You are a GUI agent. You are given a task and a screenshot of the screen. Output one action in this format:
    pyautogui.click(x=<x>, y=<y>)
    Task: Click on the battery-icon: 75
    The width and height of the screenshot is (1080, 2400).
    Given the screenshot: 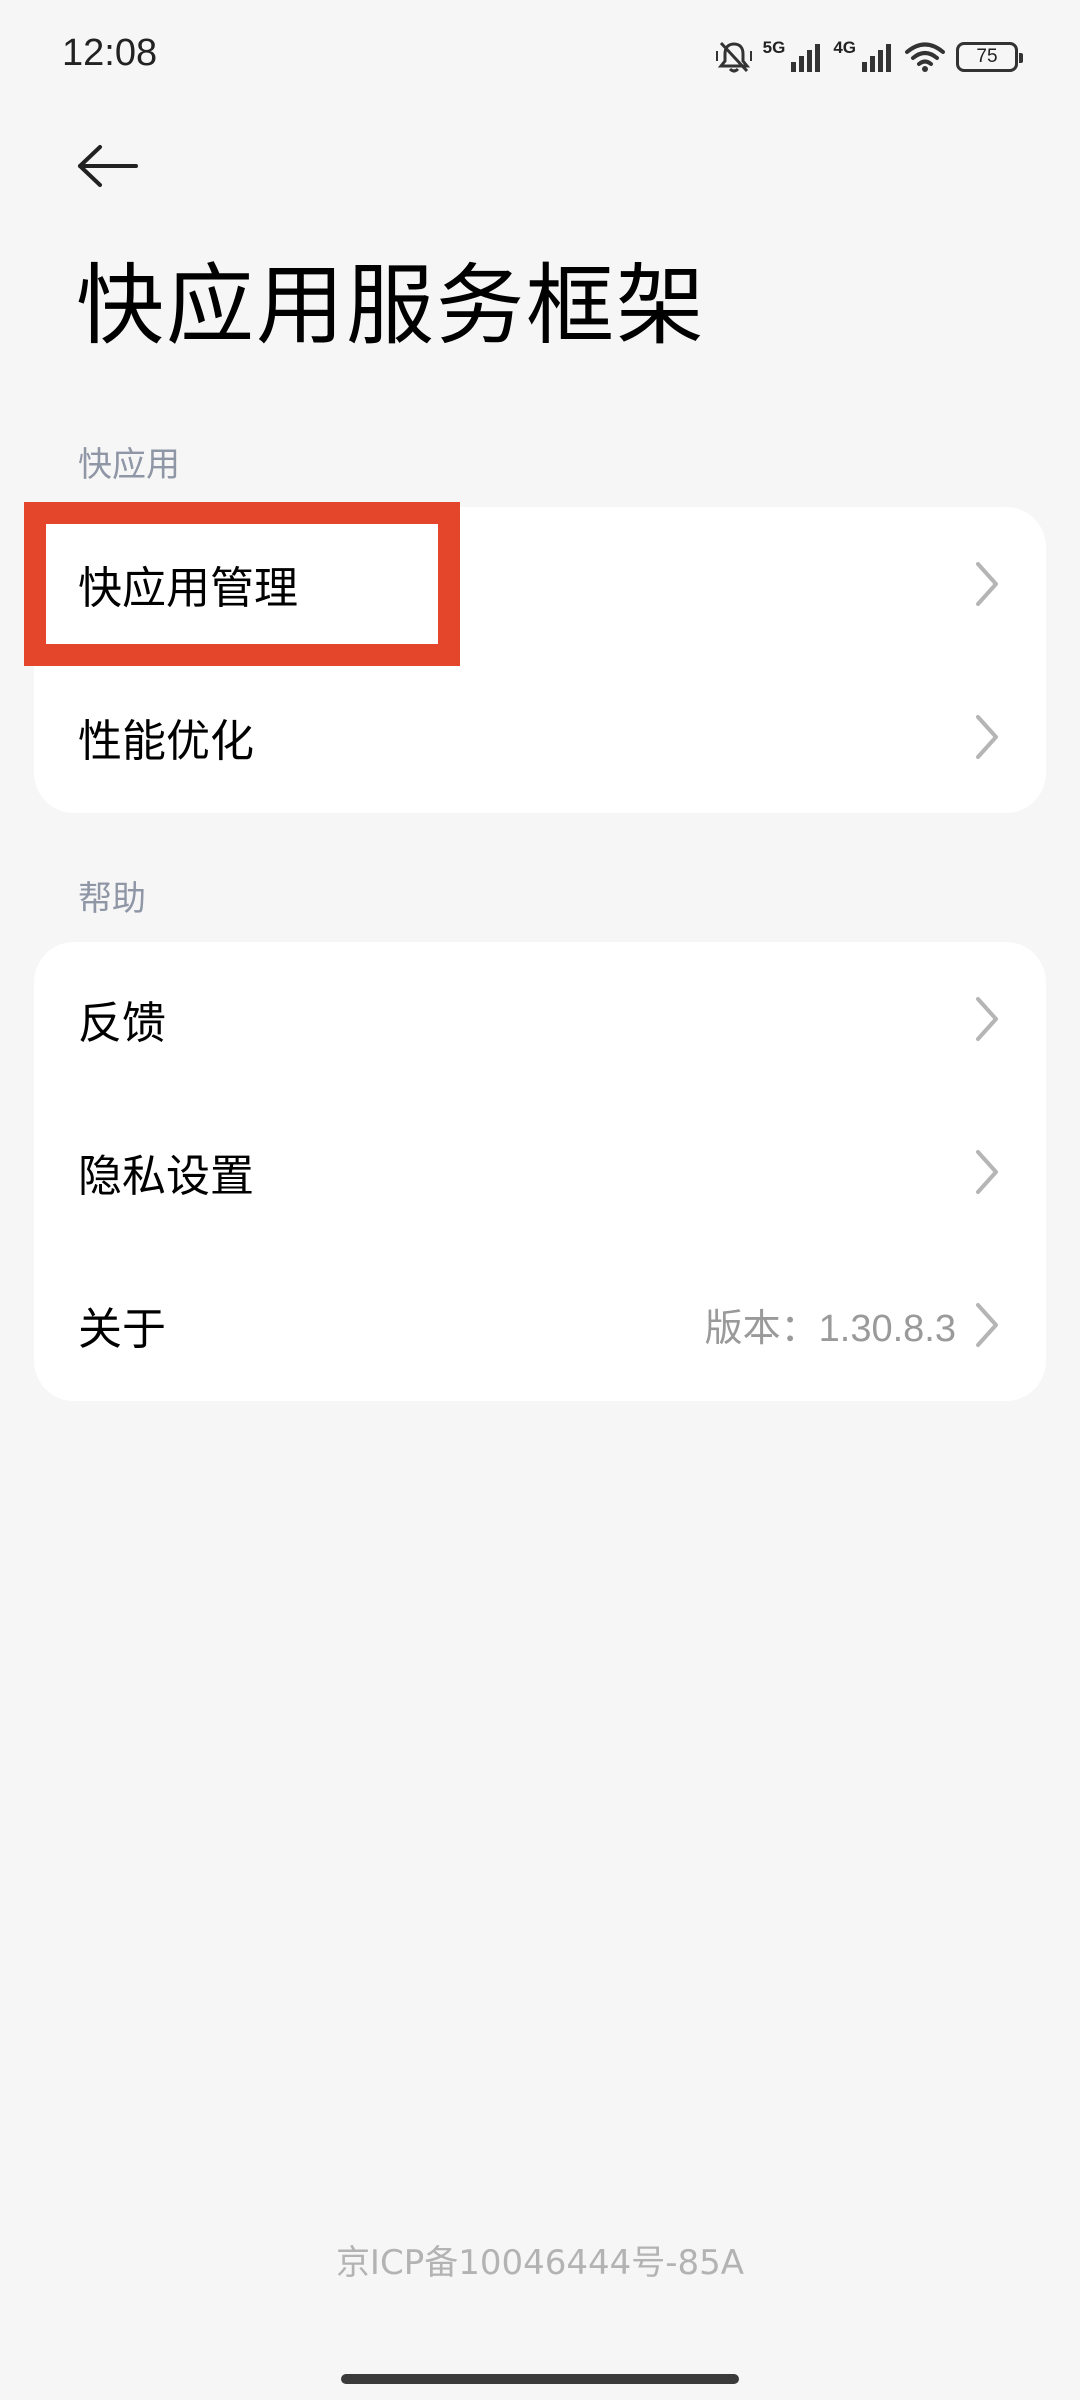 What is the action you would take?
    pyautogui.click(x=989, y=57)
    